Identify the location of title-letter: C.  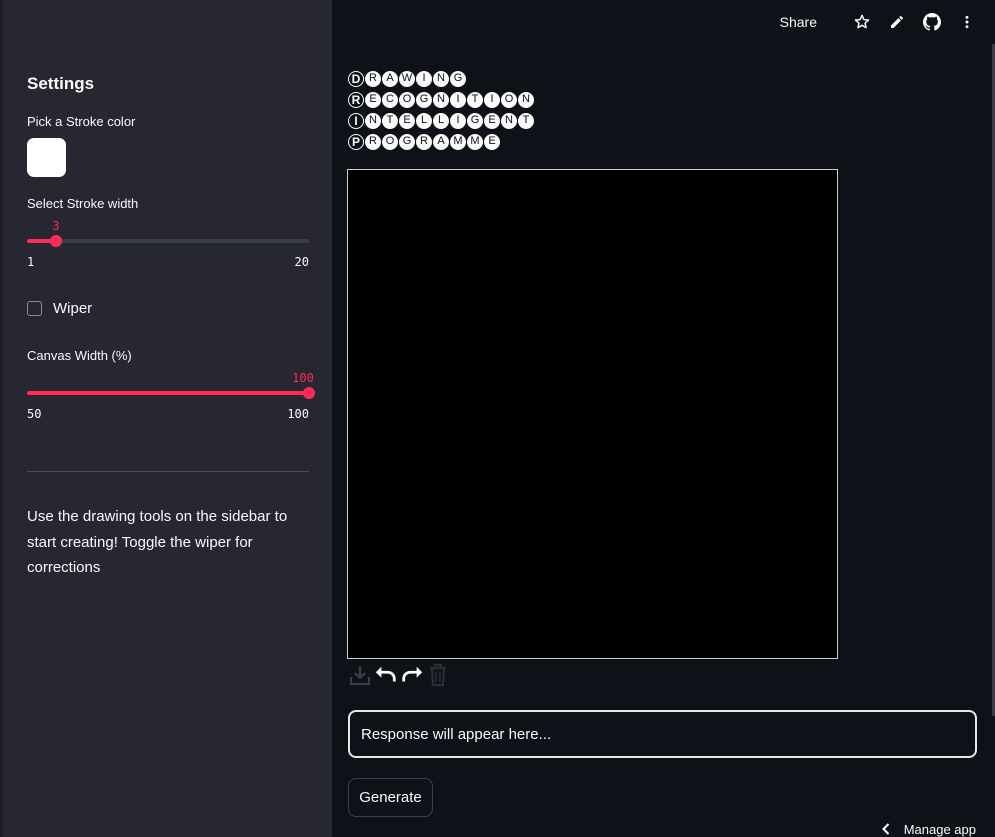
(390, 99).